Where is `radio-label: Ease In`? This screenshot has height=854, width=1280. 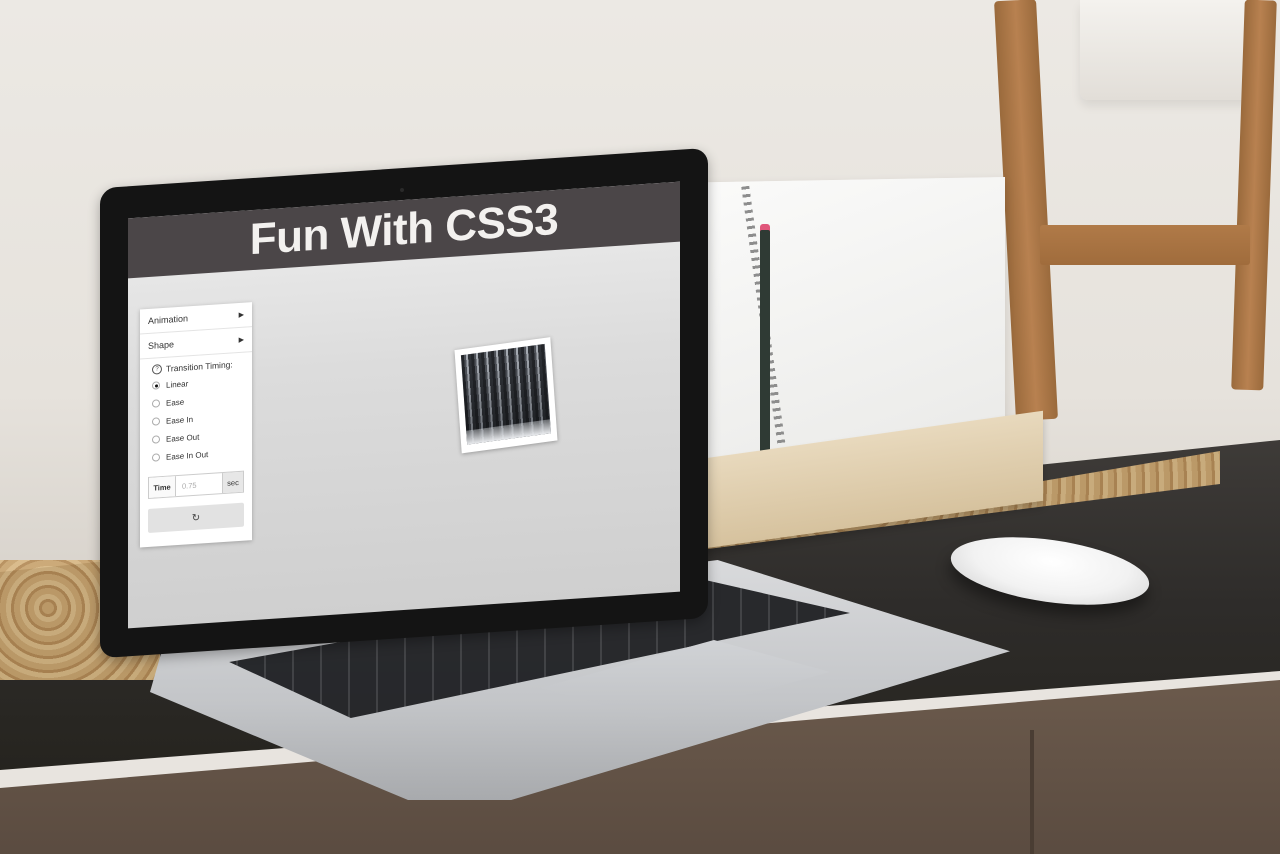
radio-label: Ease In is located at coordinates (180, 420).